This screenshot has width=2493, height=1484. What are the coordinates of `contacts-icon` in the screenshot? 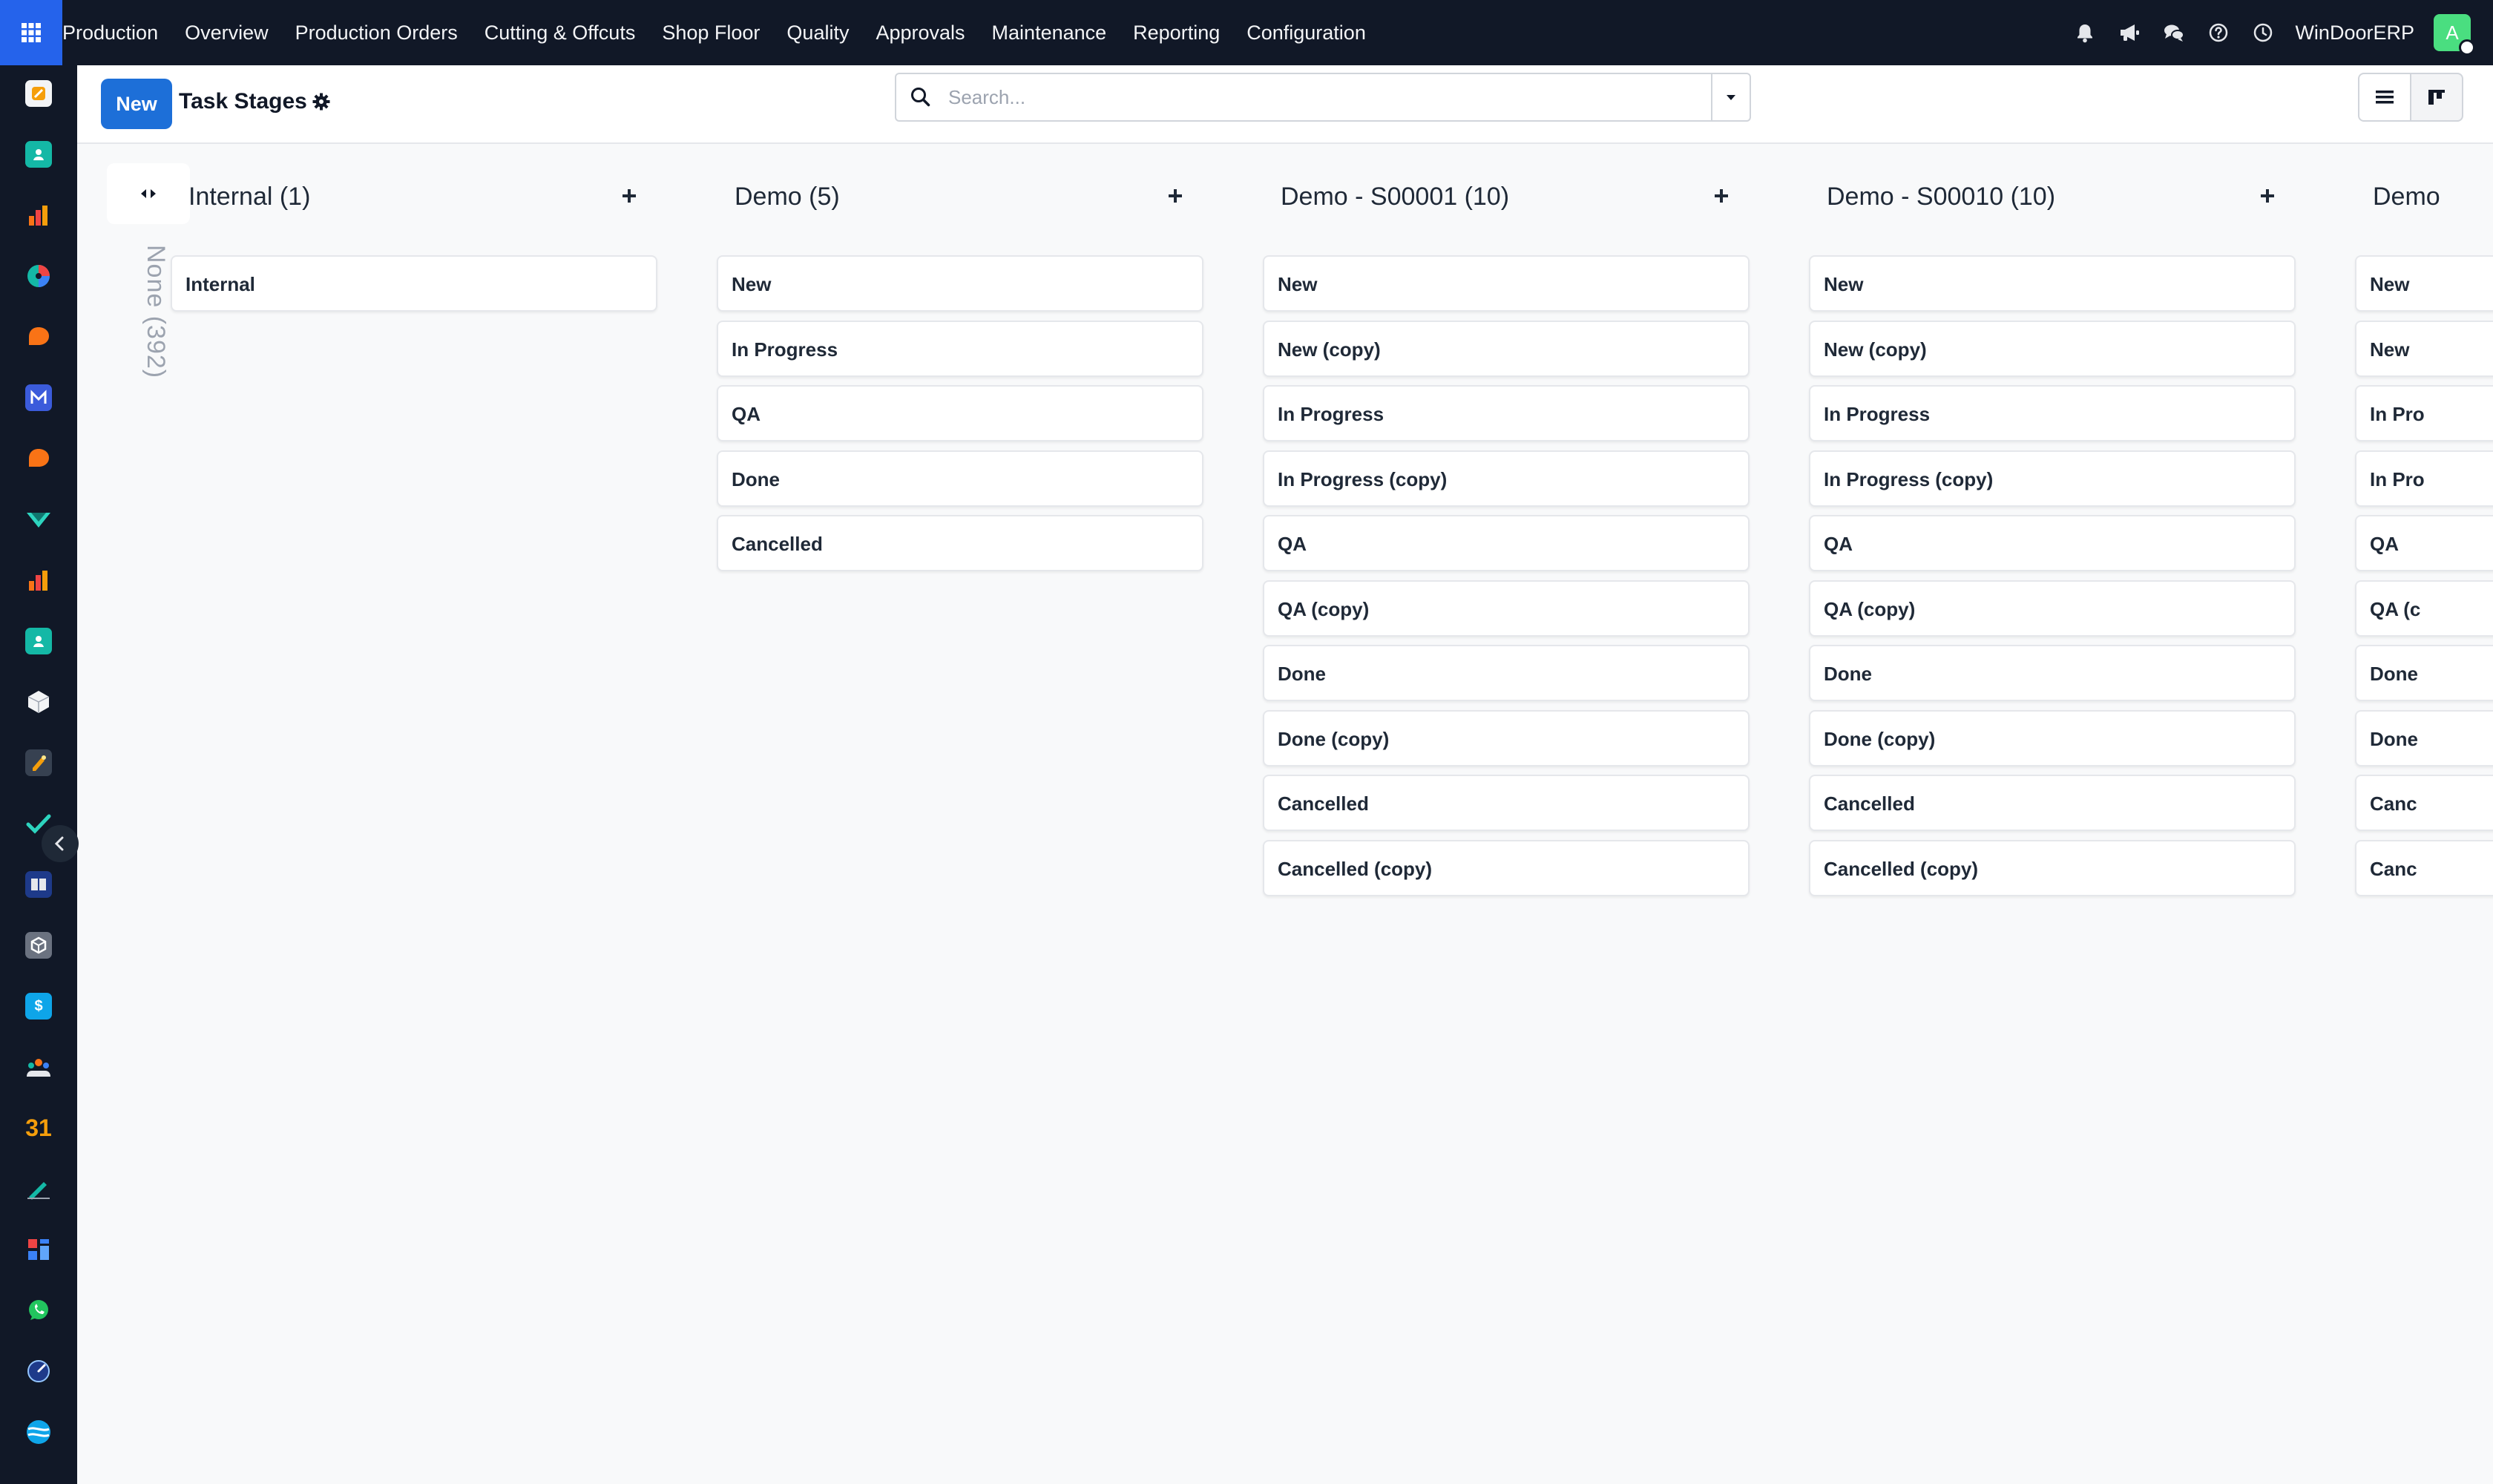 It's located at (38, 154).